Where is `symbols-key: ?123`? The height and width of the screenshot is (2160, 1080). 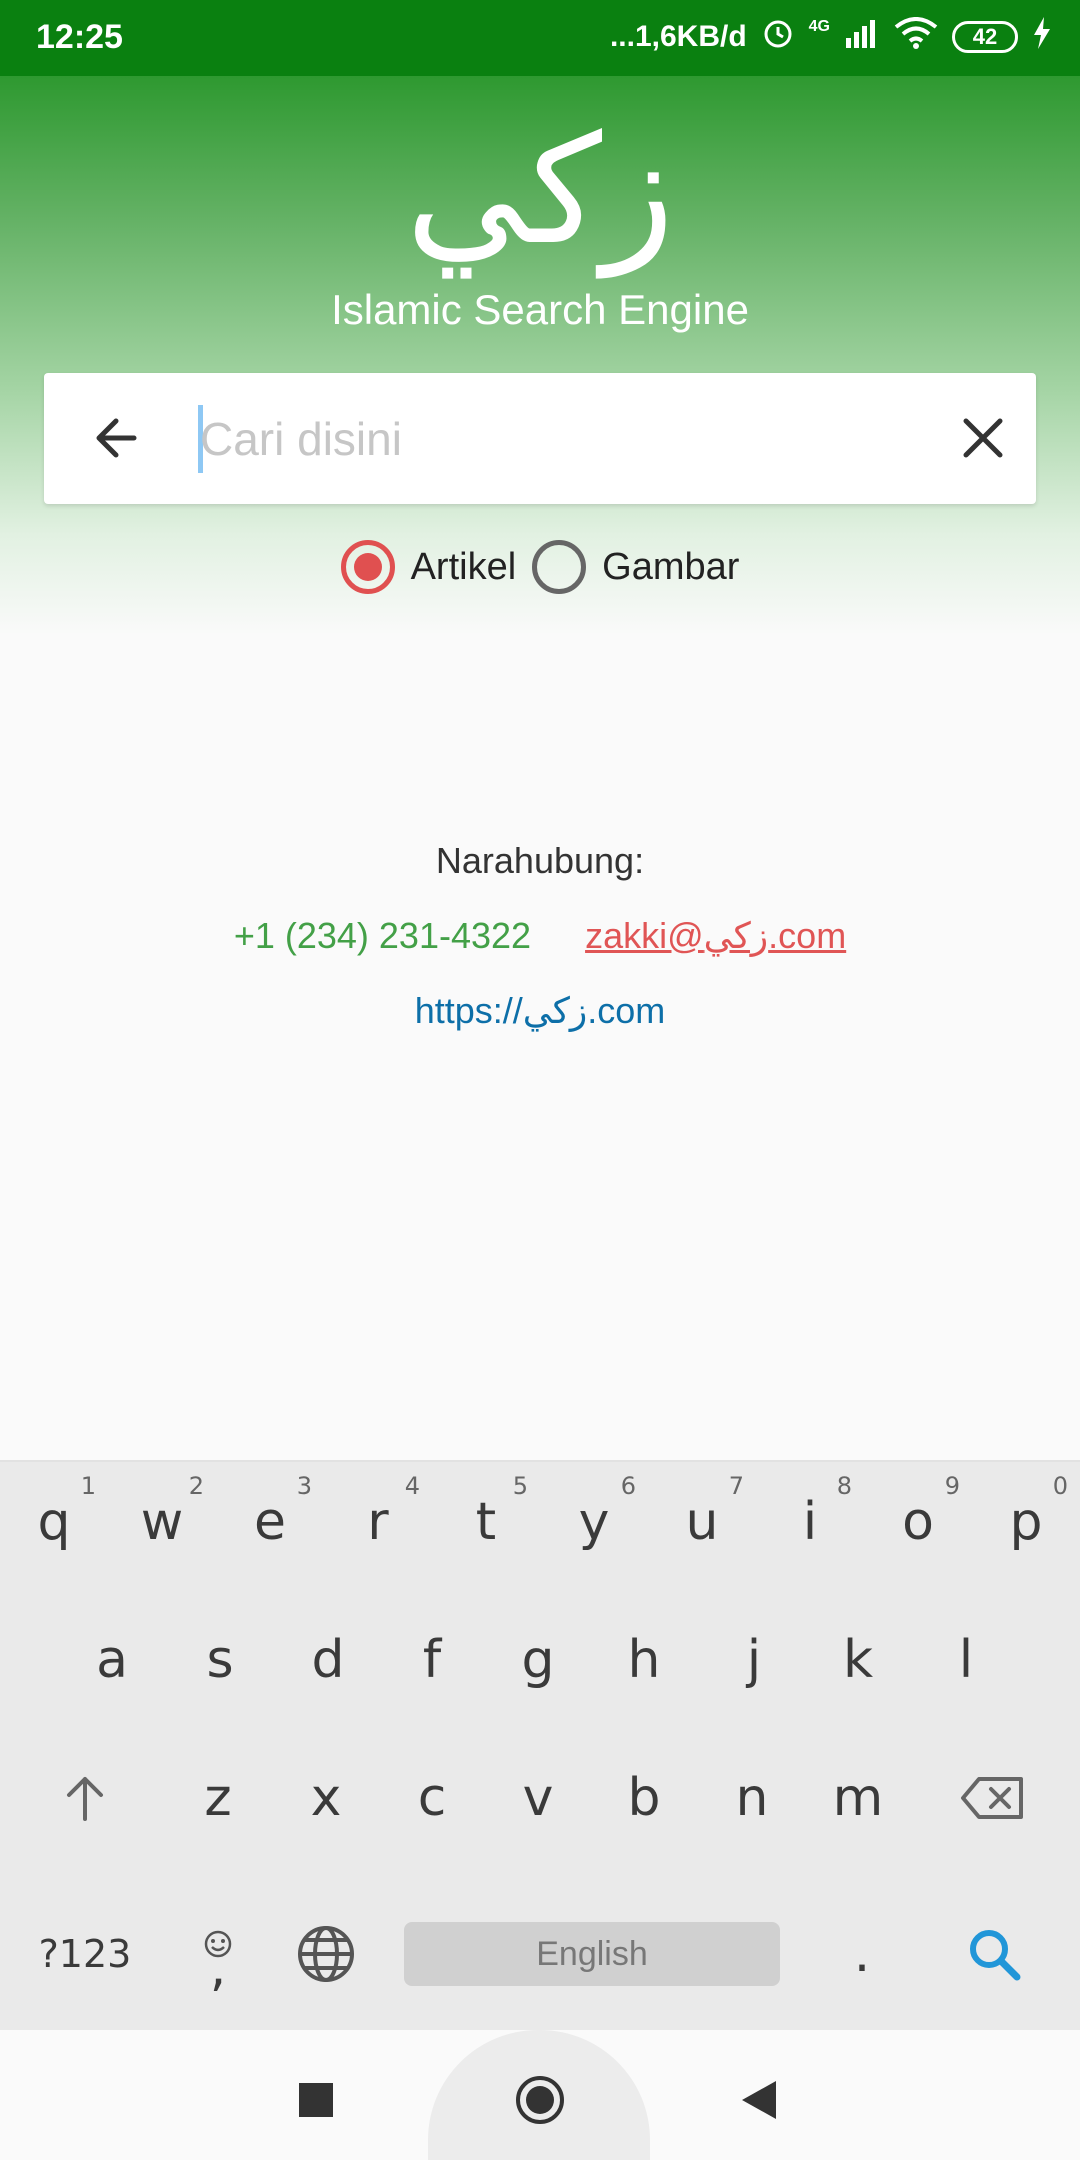 symbols-key: ?123 is located at coordinates (85, 1954).